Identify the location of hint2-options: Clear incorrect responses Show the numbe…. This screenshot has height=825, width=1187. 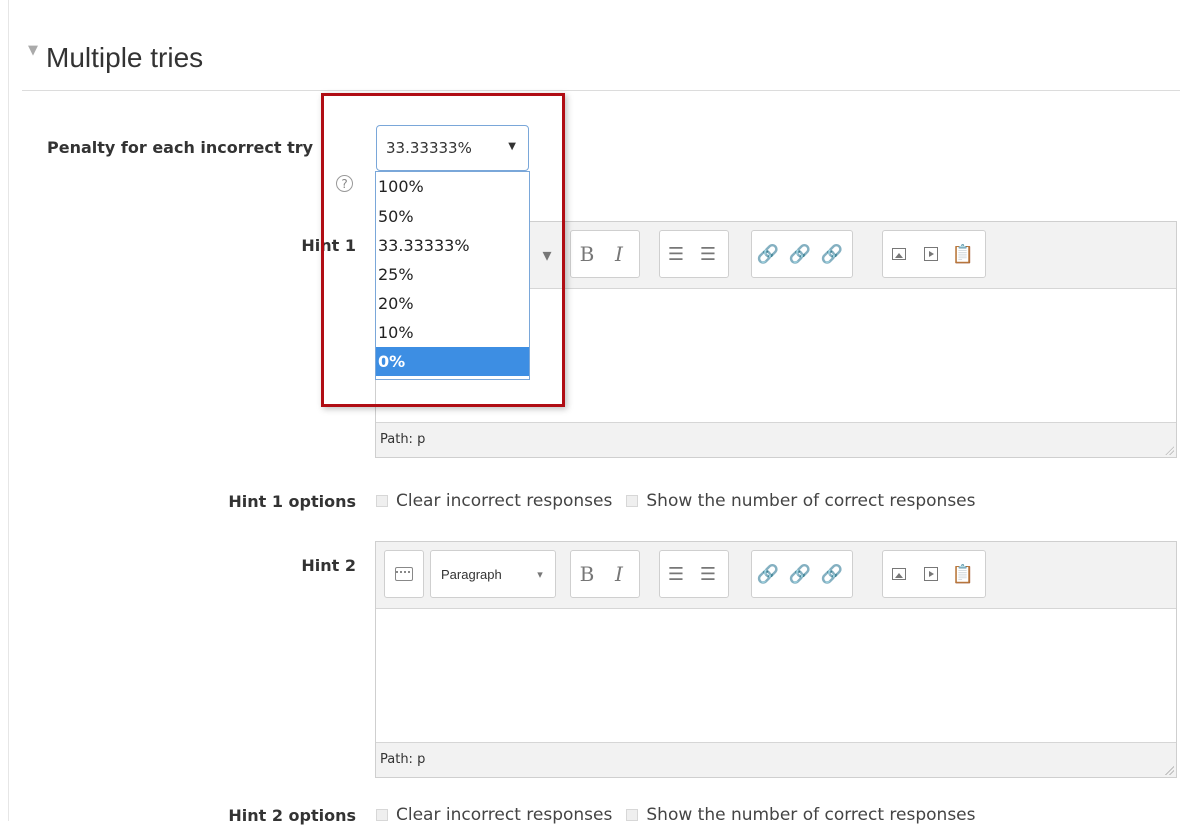
(676, 815).